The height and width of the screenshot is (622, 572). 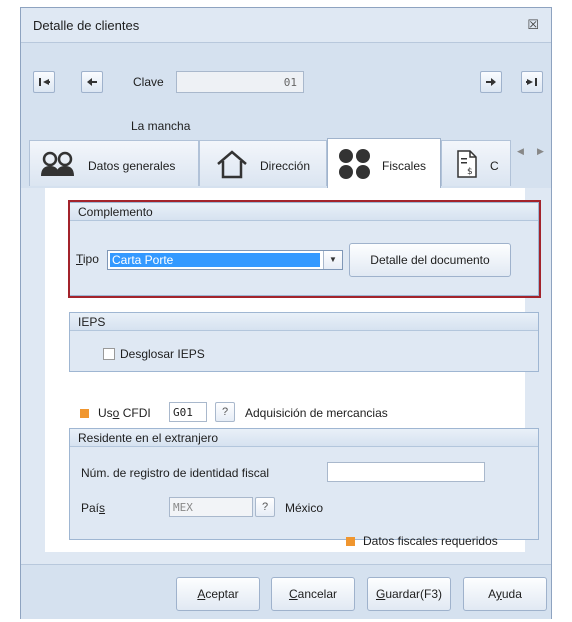 What do you see at coordinates (409, 594) in the screenshot?
I see `guardar-button: Guardar(F3)` at bounding box center [409, 594].